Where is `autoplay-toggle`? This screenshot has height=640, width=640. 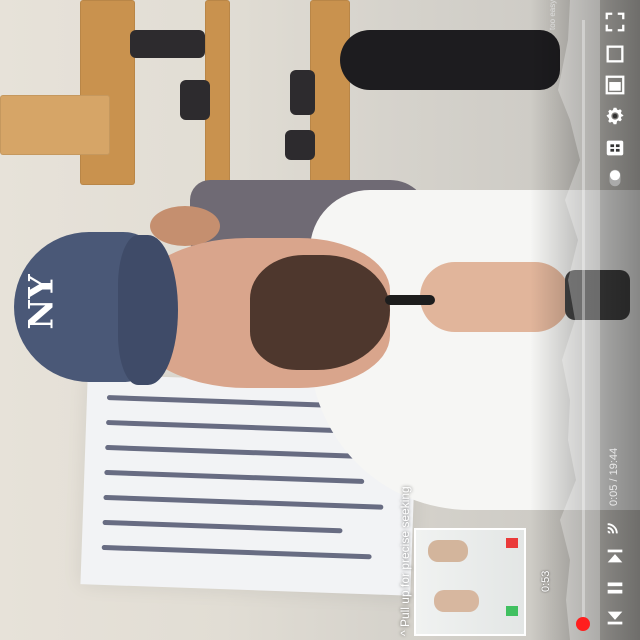 autoplay-toggle is located at coordinates (615, 178).